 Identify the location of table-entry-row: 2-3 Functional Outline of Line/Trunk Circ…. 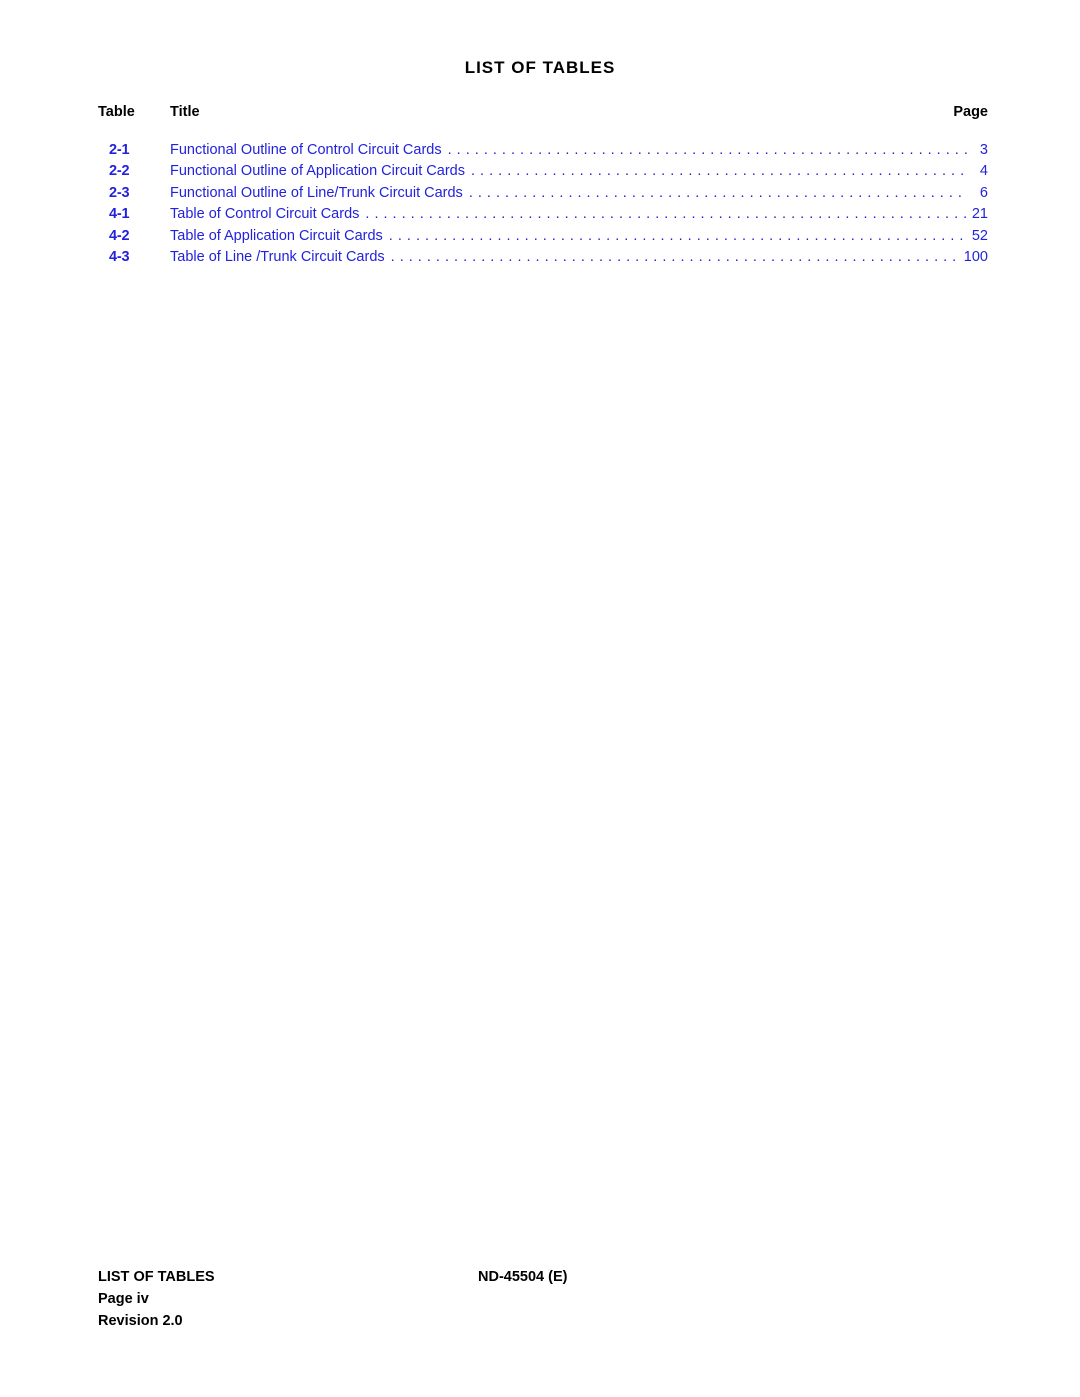
(543, 193).